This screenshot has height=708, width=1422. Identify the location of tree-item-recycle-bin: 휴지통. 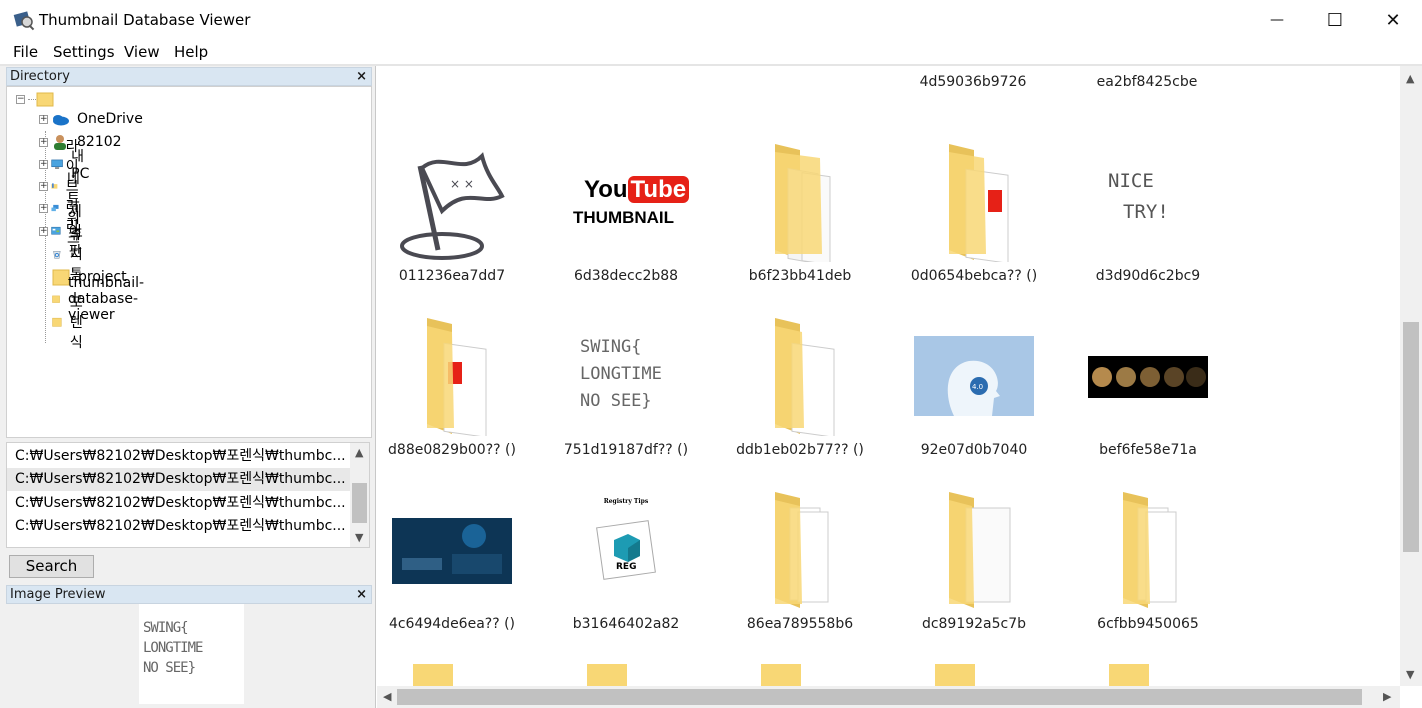
(71, 255).